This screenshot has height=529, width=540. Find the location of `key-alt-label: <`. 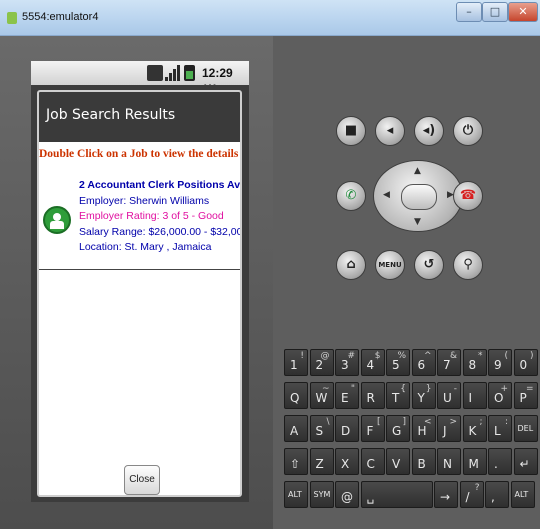

key-alt-label: < is located at coordinates (427, 422).